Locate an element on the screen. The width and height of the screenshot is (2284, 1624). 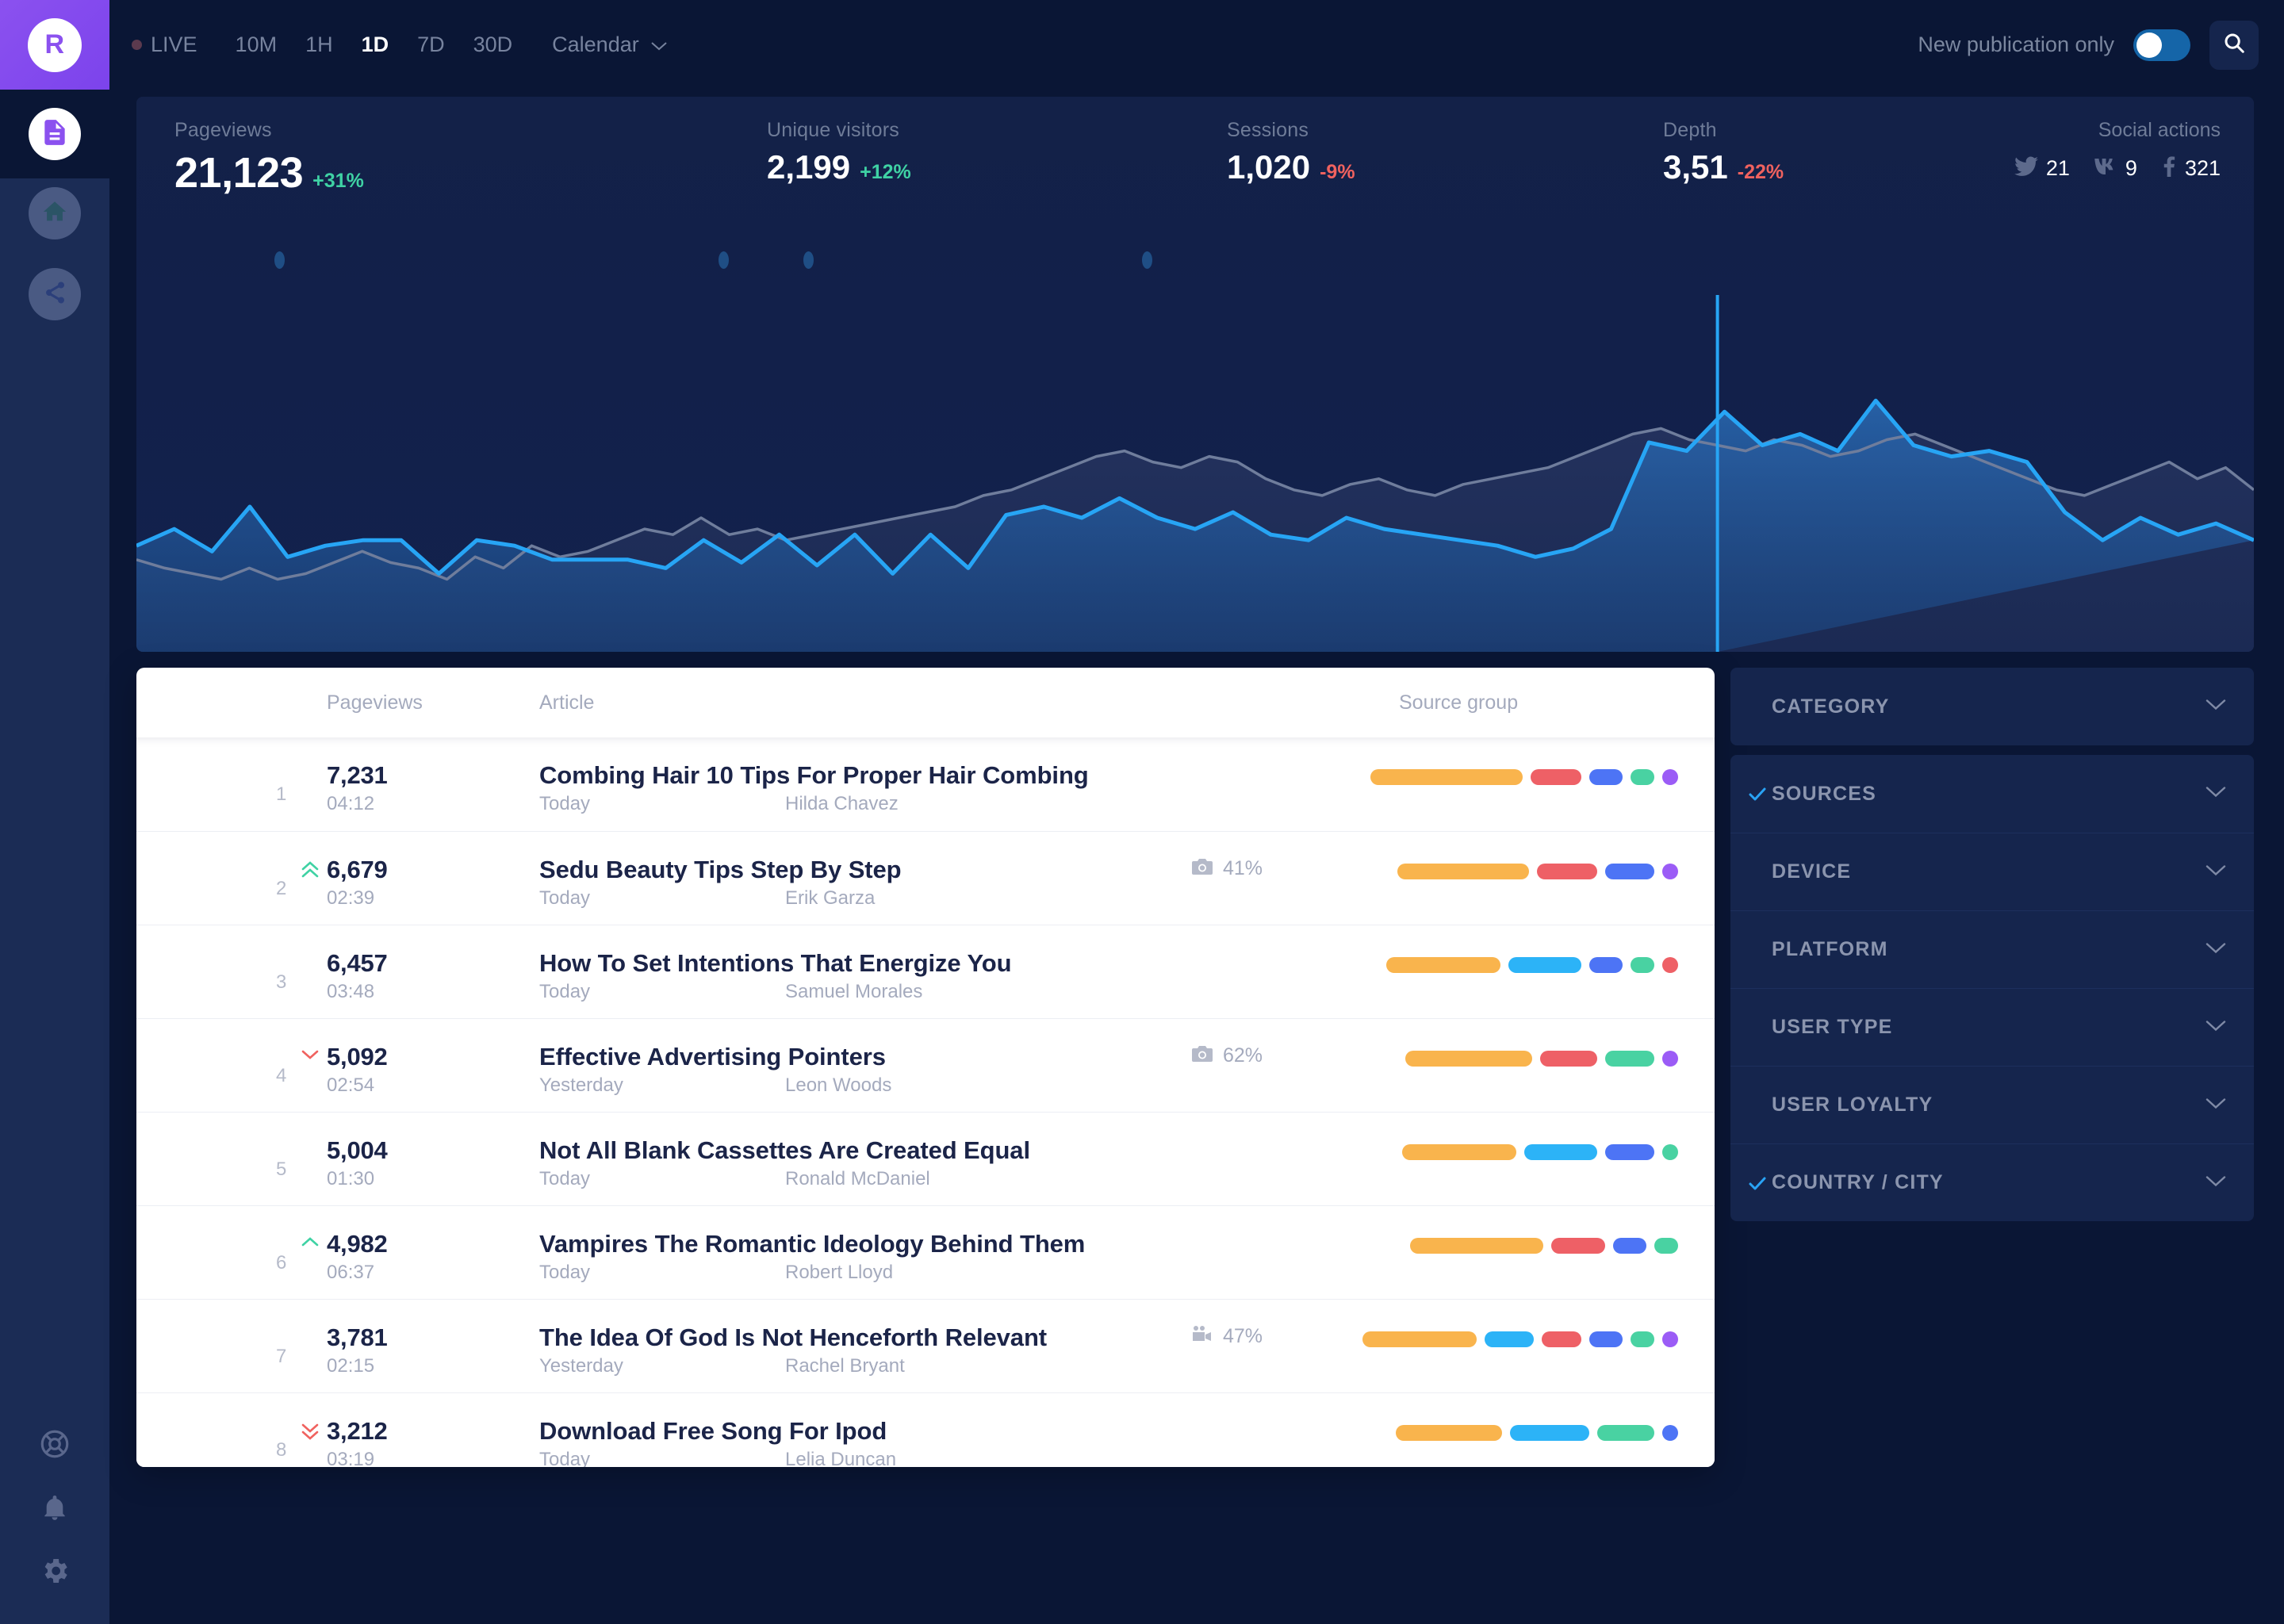
row-media-percent: 47% is located at coordinates (1243, 1336).